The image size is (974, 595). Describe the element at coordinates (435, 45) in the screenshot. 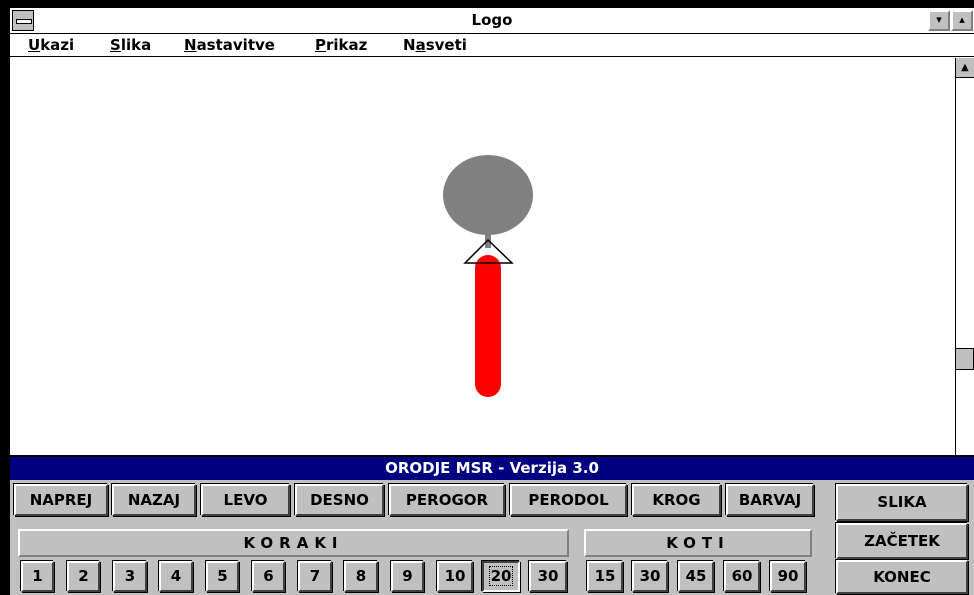

I see `menu-nasveti: Nasveti` at that location.